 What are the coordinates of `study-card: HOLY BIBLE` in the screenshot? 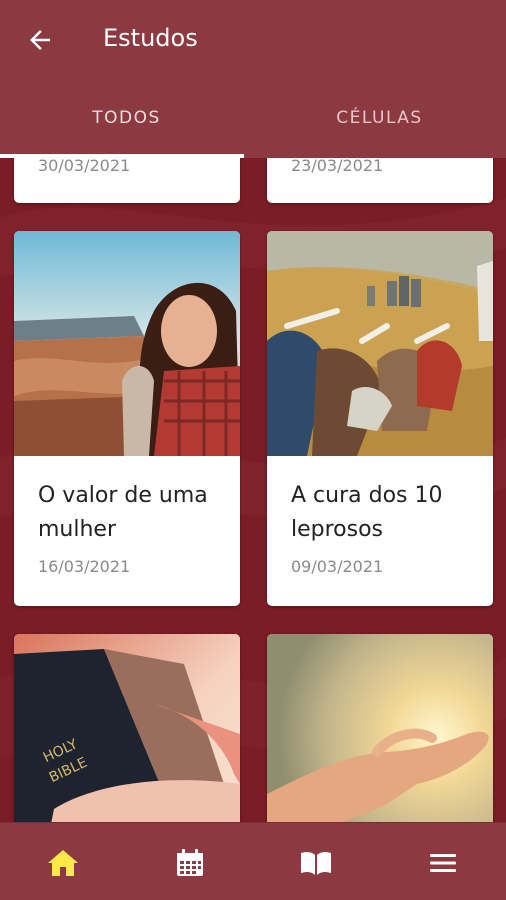 It's located at (127, 728).